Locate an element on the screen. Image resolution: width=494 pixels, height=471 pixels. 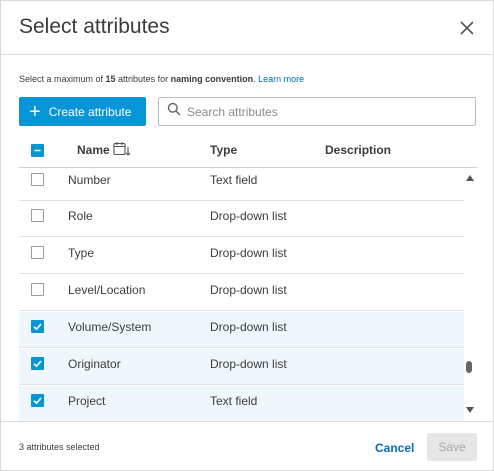
sort-calendar-icon is located at coordinates (122, 150).